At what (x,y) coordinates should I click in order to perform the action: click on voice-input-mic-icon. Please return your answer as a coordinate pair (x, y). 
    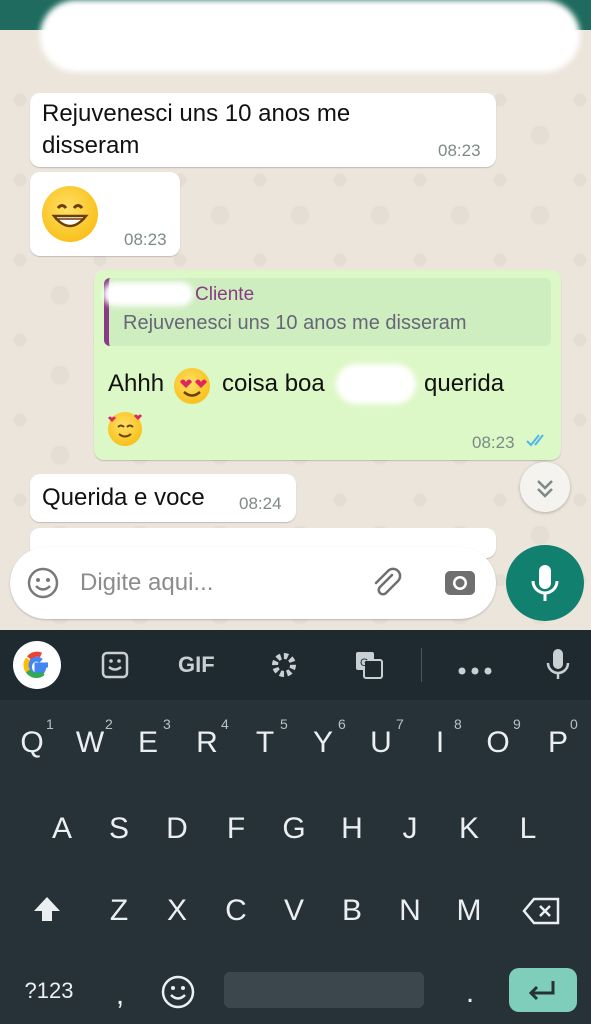
    Looking at the image, I should click on (558, 667).